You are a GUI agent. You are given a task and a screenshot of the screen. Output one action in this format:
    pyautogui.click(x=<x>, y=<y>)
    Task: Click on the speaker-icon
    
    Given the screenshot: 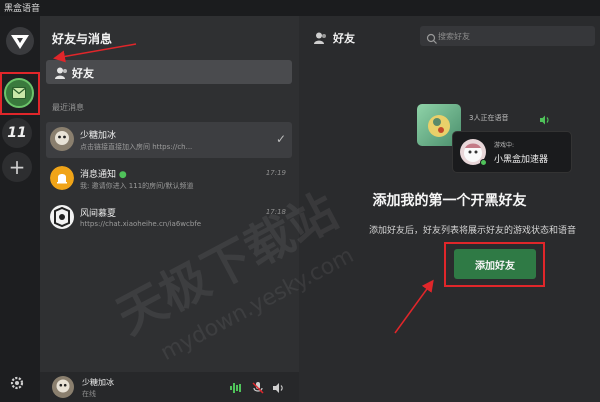 What is the action you would take?
    pyautogui.click(x=278, y=387)
    